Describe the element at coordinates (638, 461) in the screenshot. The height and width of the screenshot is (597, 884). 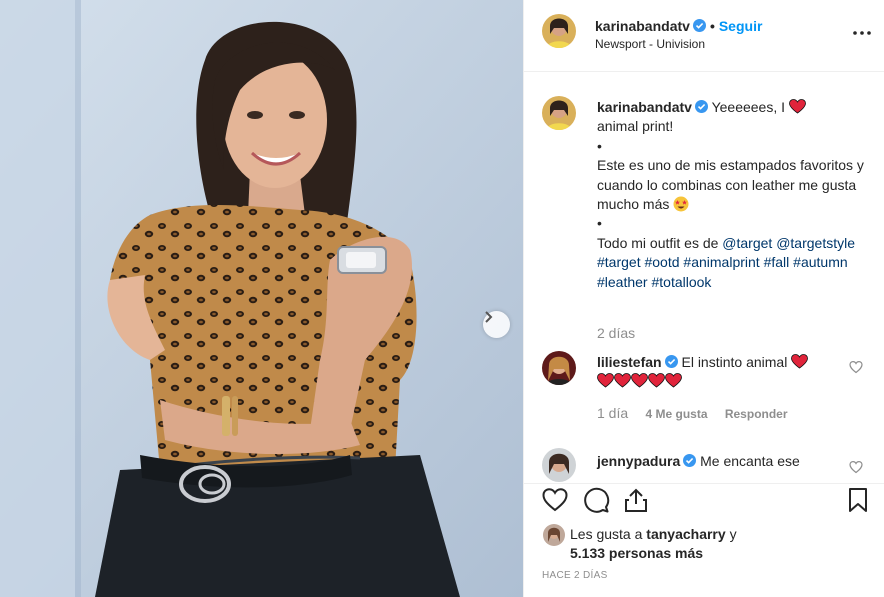
I see `comment-username: jennypadura` at that location.